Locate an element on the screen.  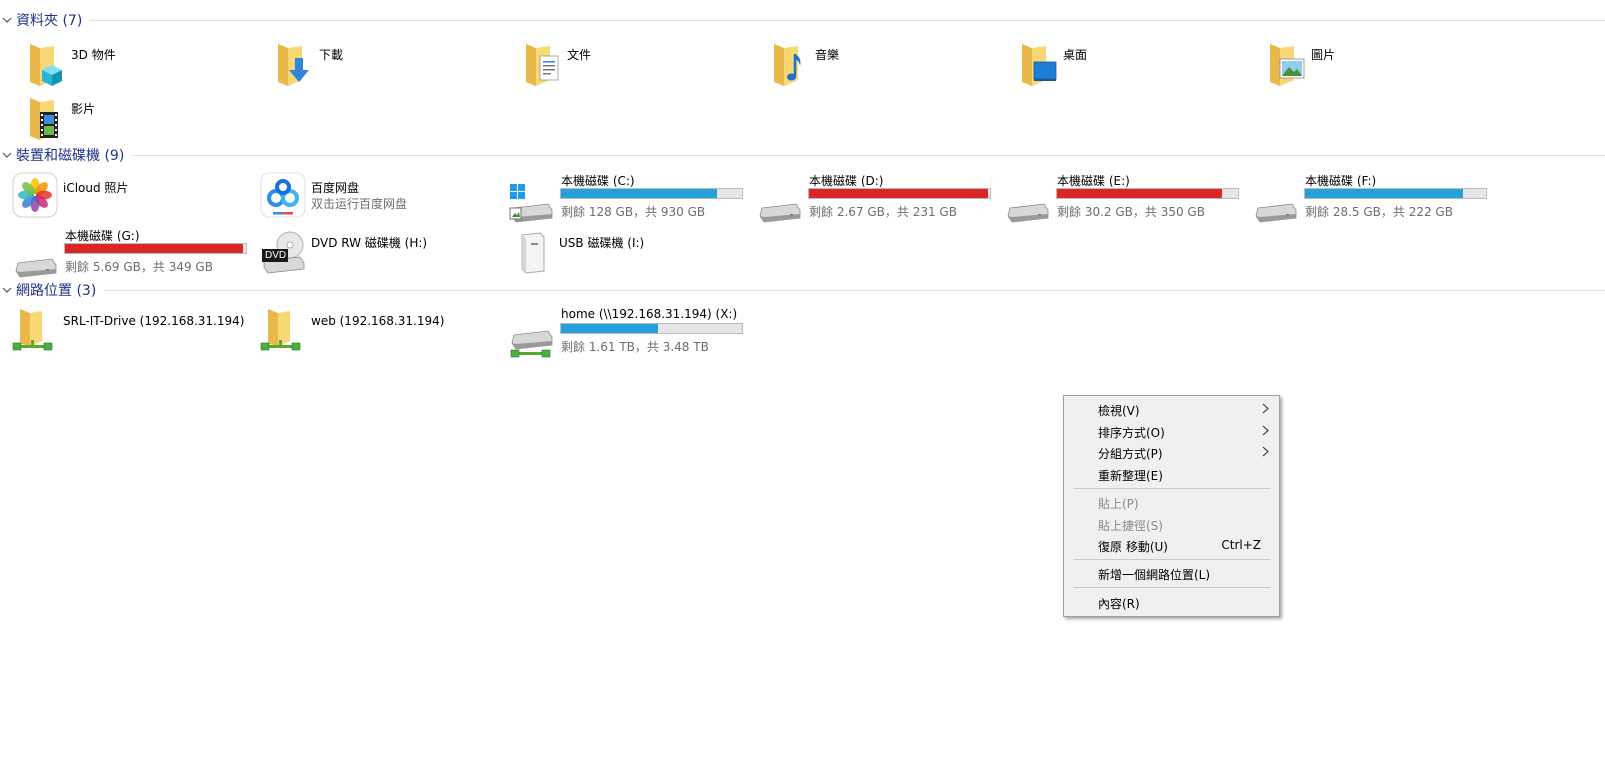
folder-3d-objects: 3D 物件 is located at coordinates (129, 65).